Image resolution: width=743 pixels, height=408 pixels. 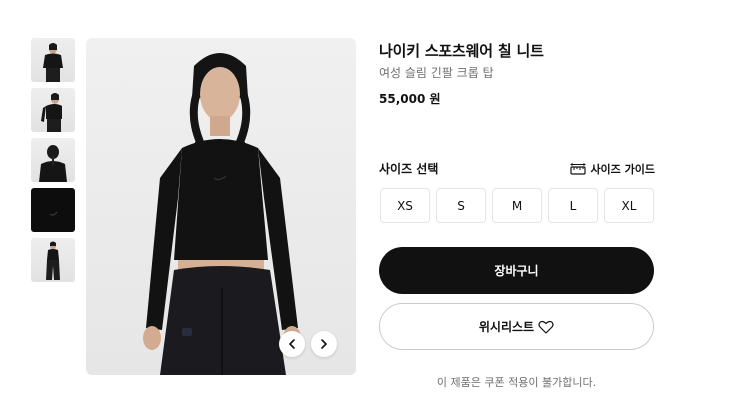 I want to click on model-angle-thumbnail, so click(x=51, y=112).